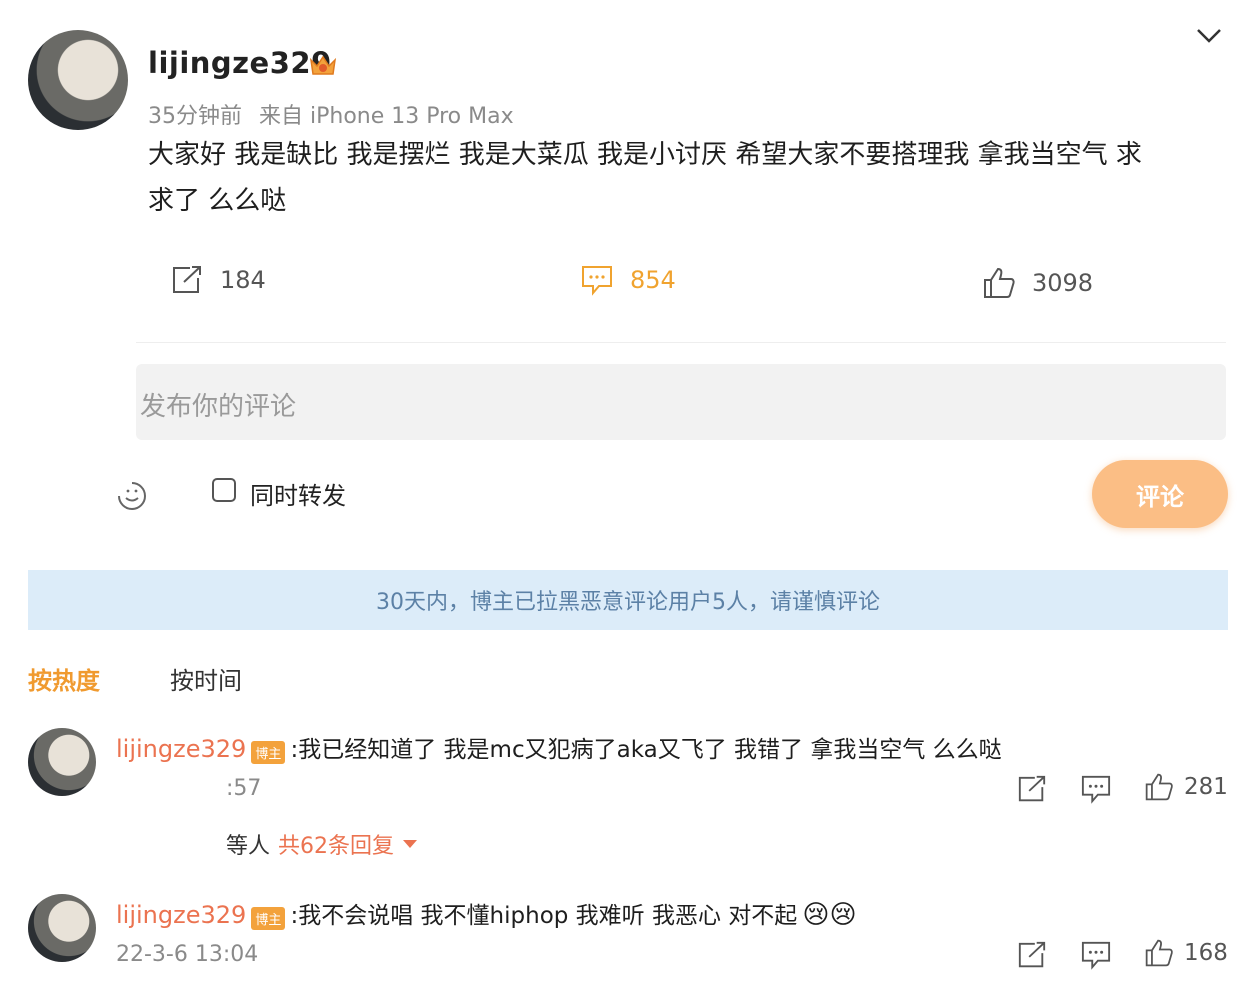  I want to click on comment-input-box, so click(681, 402).